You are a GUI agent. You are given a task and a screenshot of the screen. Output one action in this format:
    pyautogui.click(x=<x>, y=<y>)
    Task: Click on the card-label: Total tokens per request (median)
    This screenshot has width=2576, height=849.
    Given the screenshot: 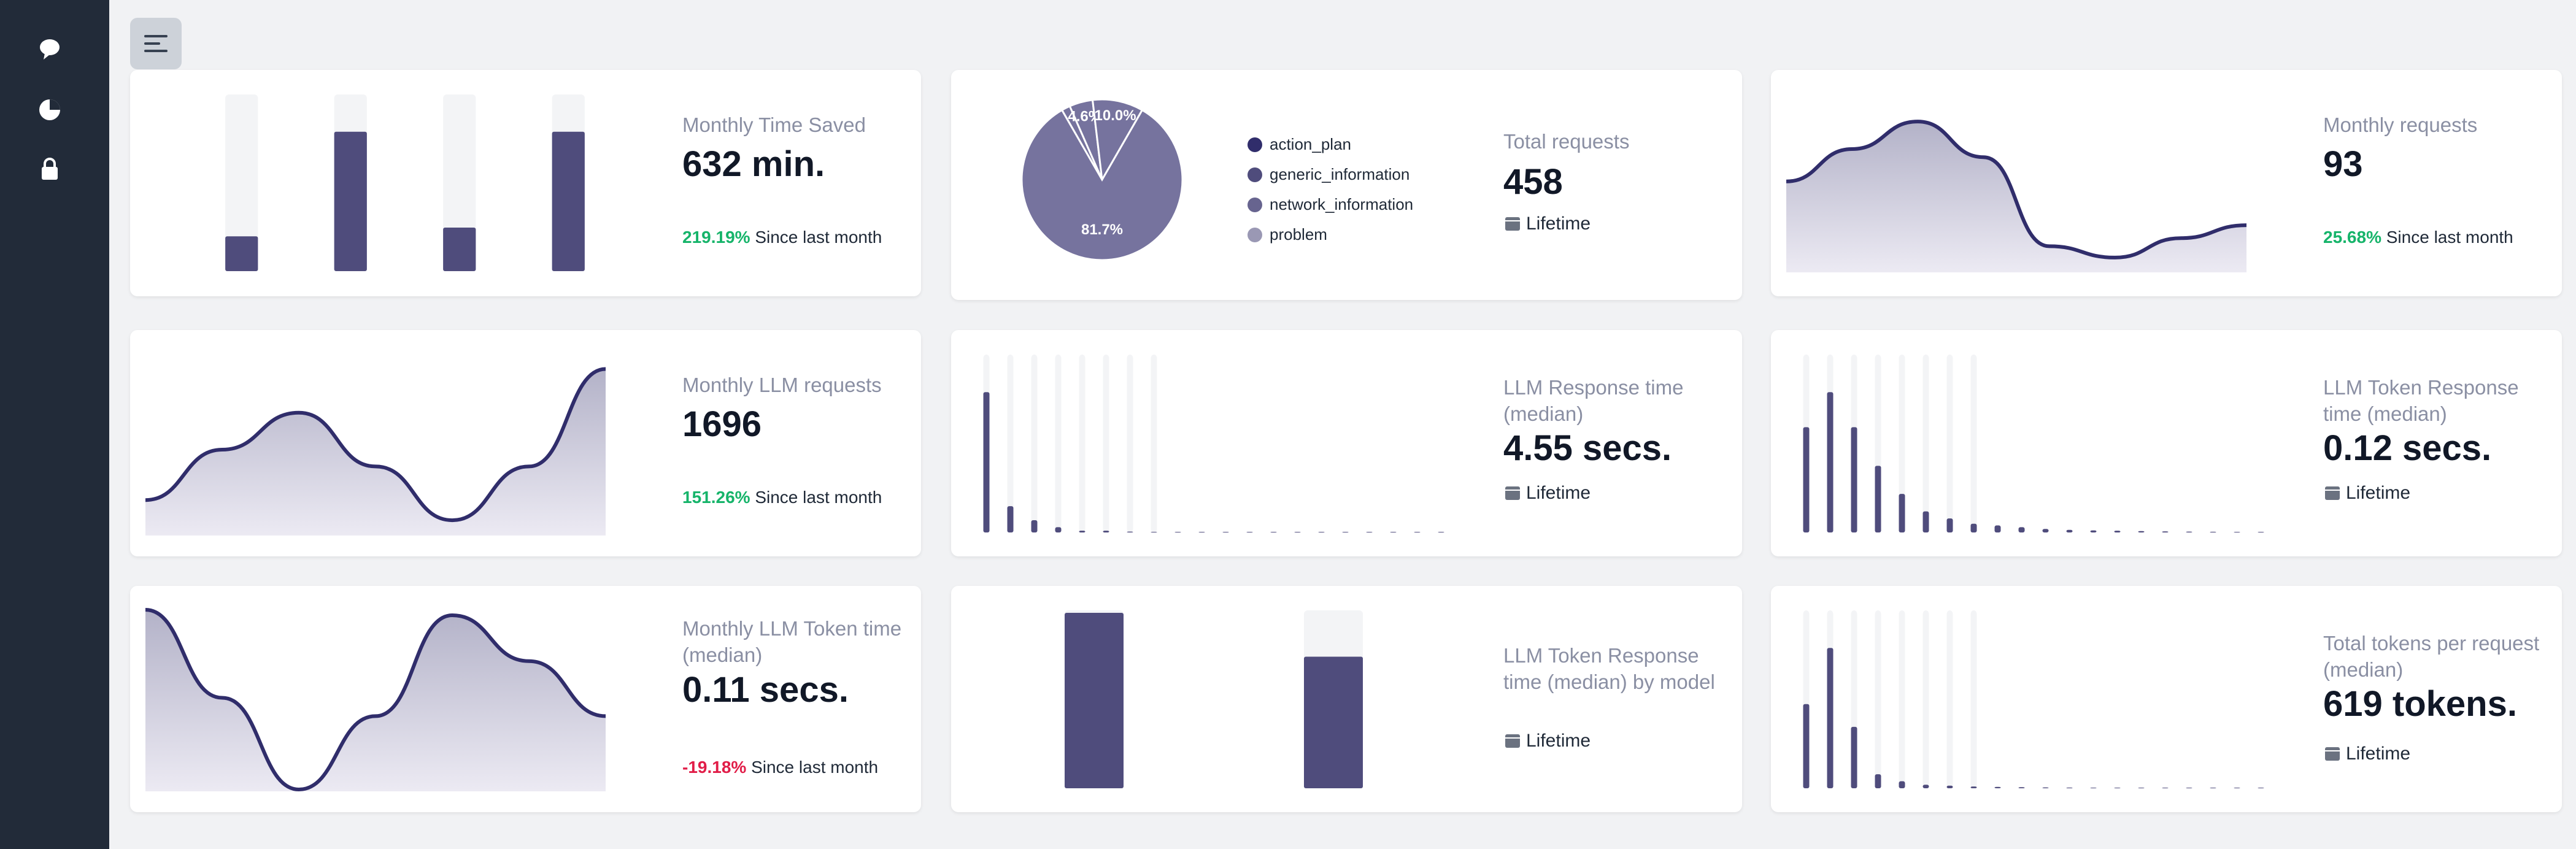 What is the action you would take?
    pyautogui.click(x=2431, y=656)
    